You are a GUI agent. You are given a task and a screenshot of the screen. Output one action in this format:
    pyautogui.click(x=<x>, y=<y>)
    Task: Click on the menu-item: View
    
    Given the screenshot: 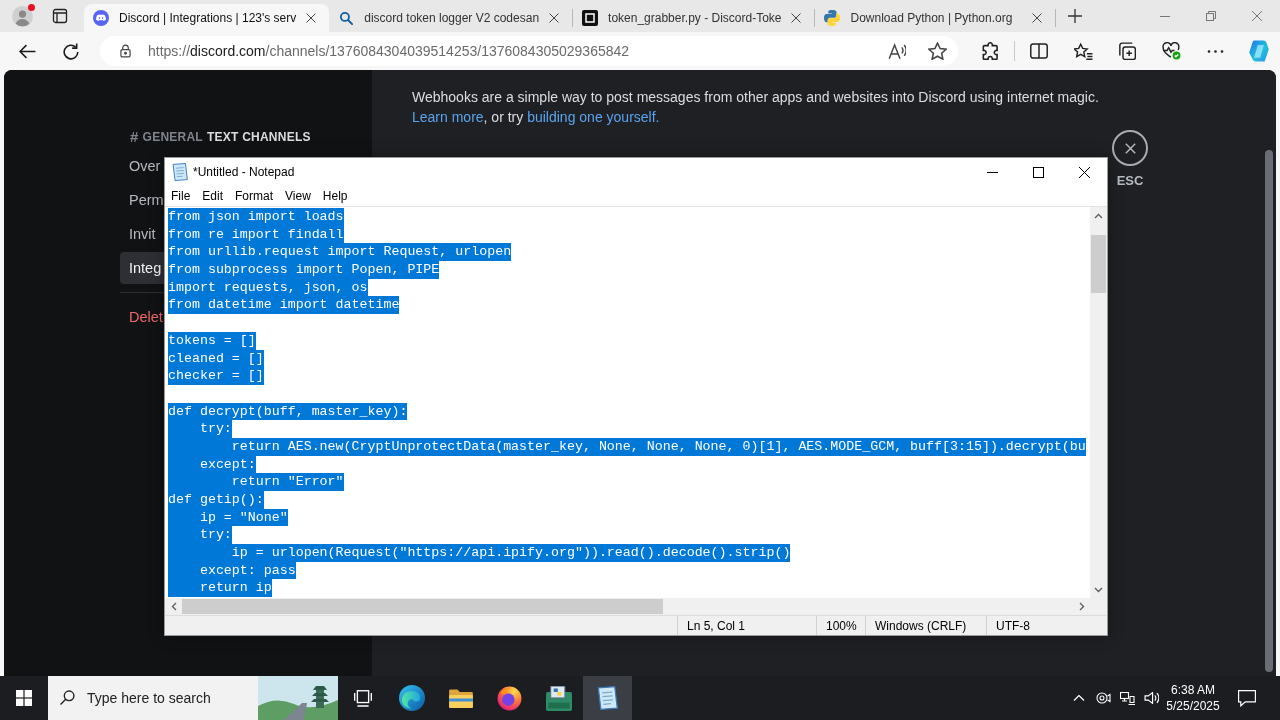 What is the action you would take?
    pyautogui.click(x=298, y=196)
    